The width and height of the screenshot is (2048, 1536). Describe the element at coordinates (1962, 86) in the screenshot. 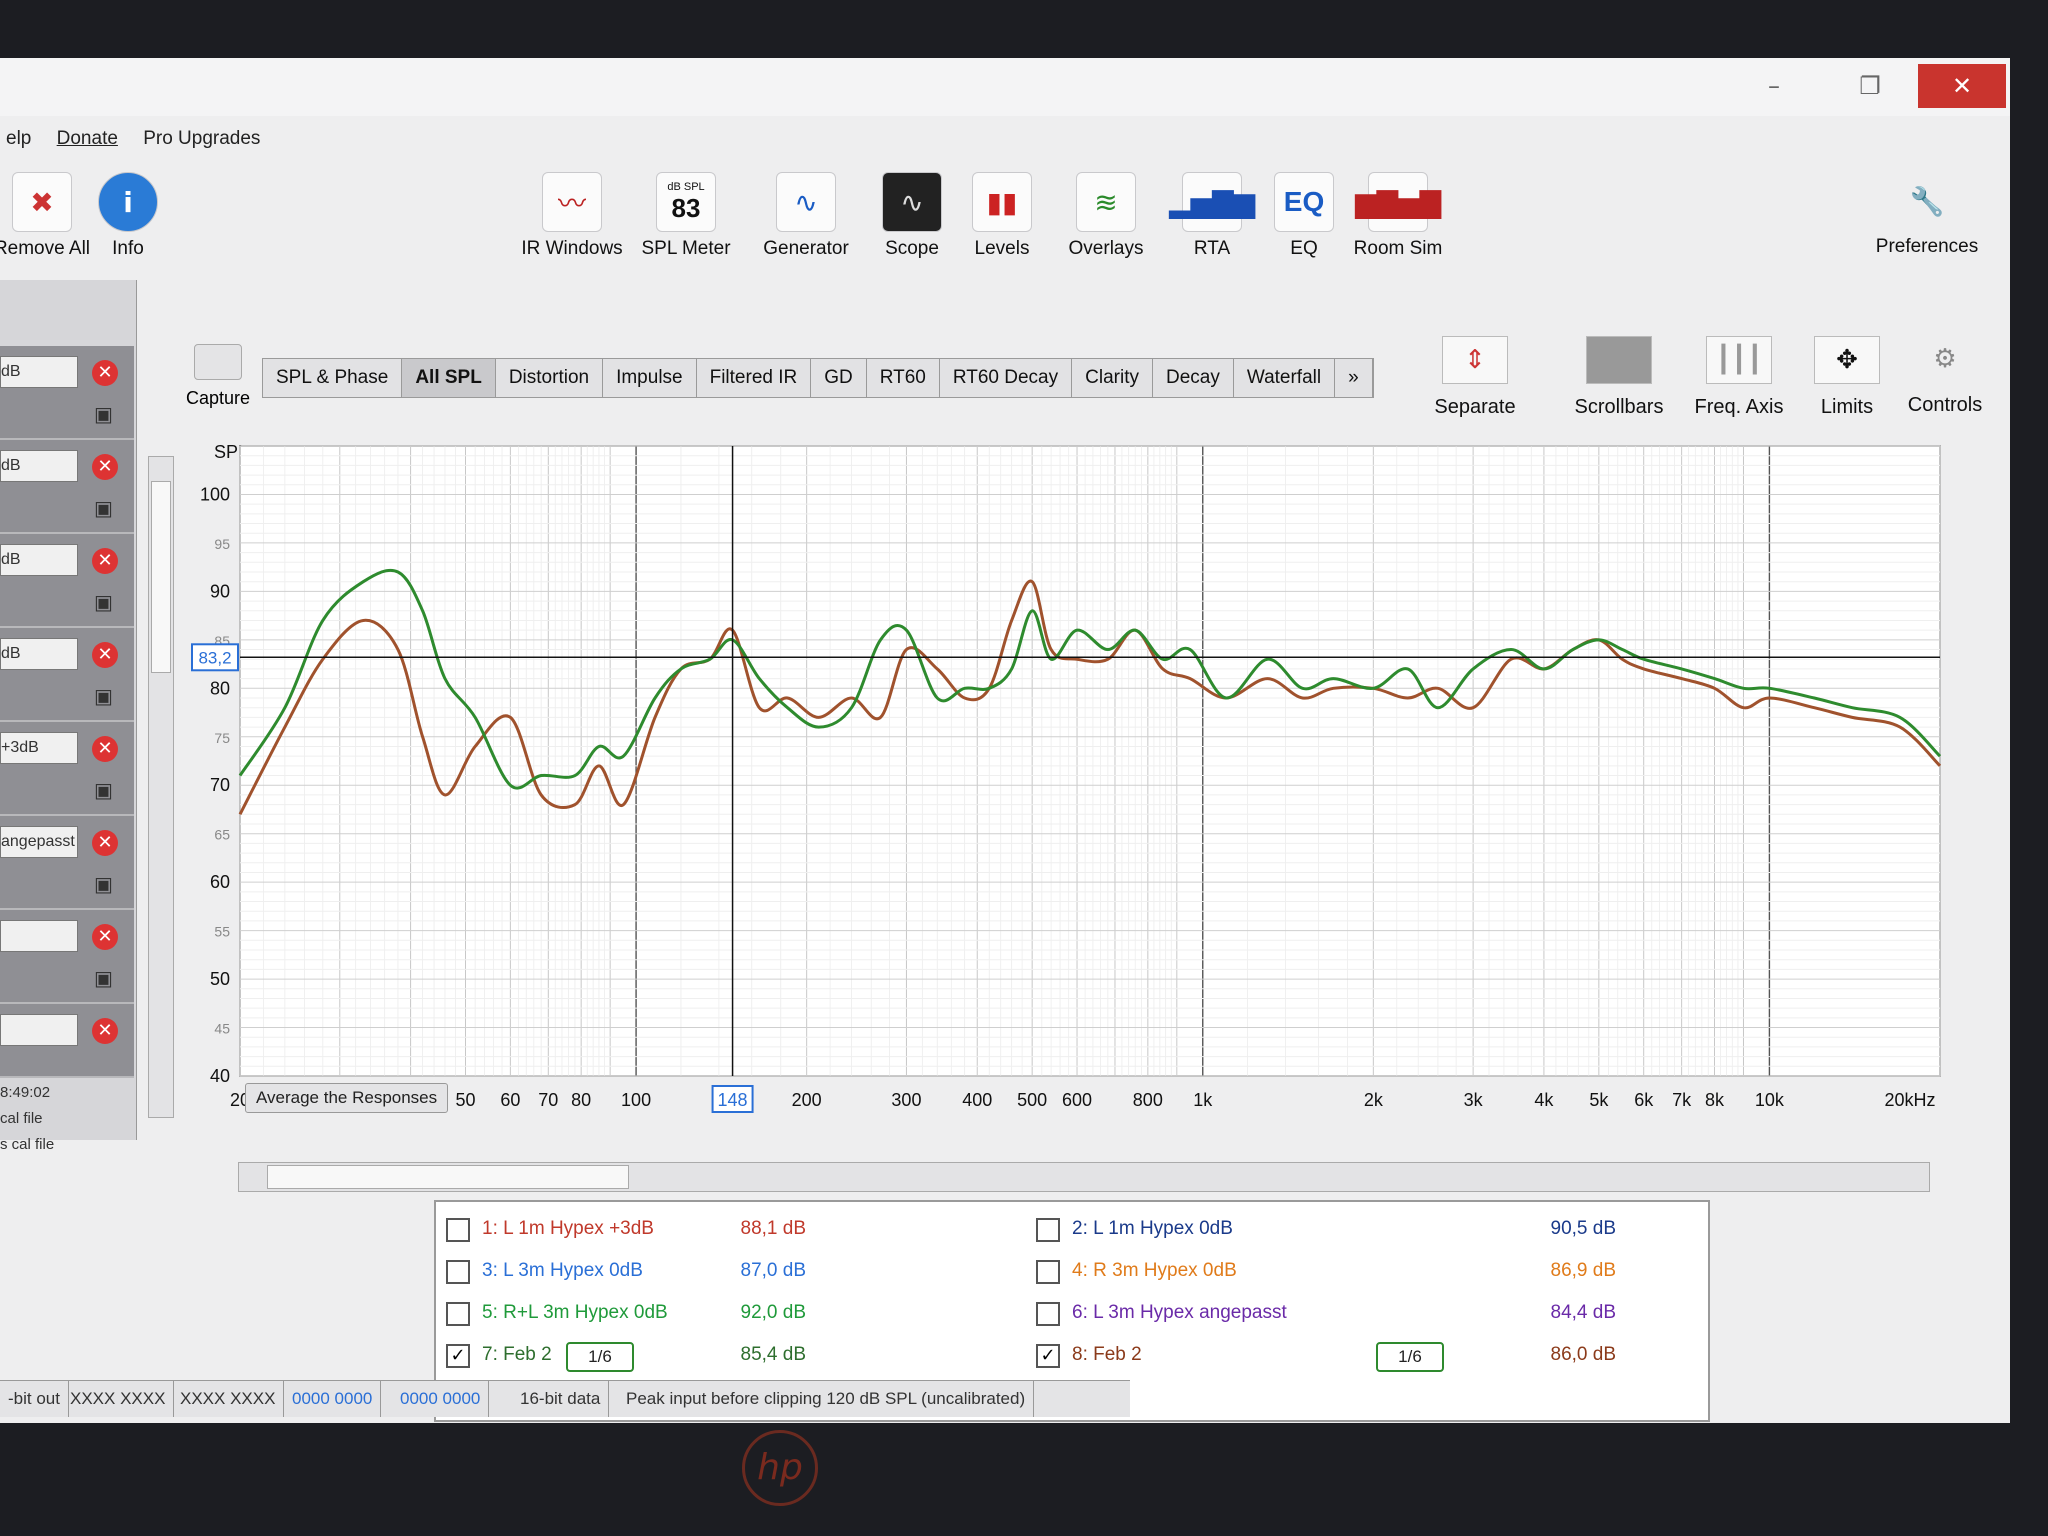

I see `close-icon: ✕` at that location.